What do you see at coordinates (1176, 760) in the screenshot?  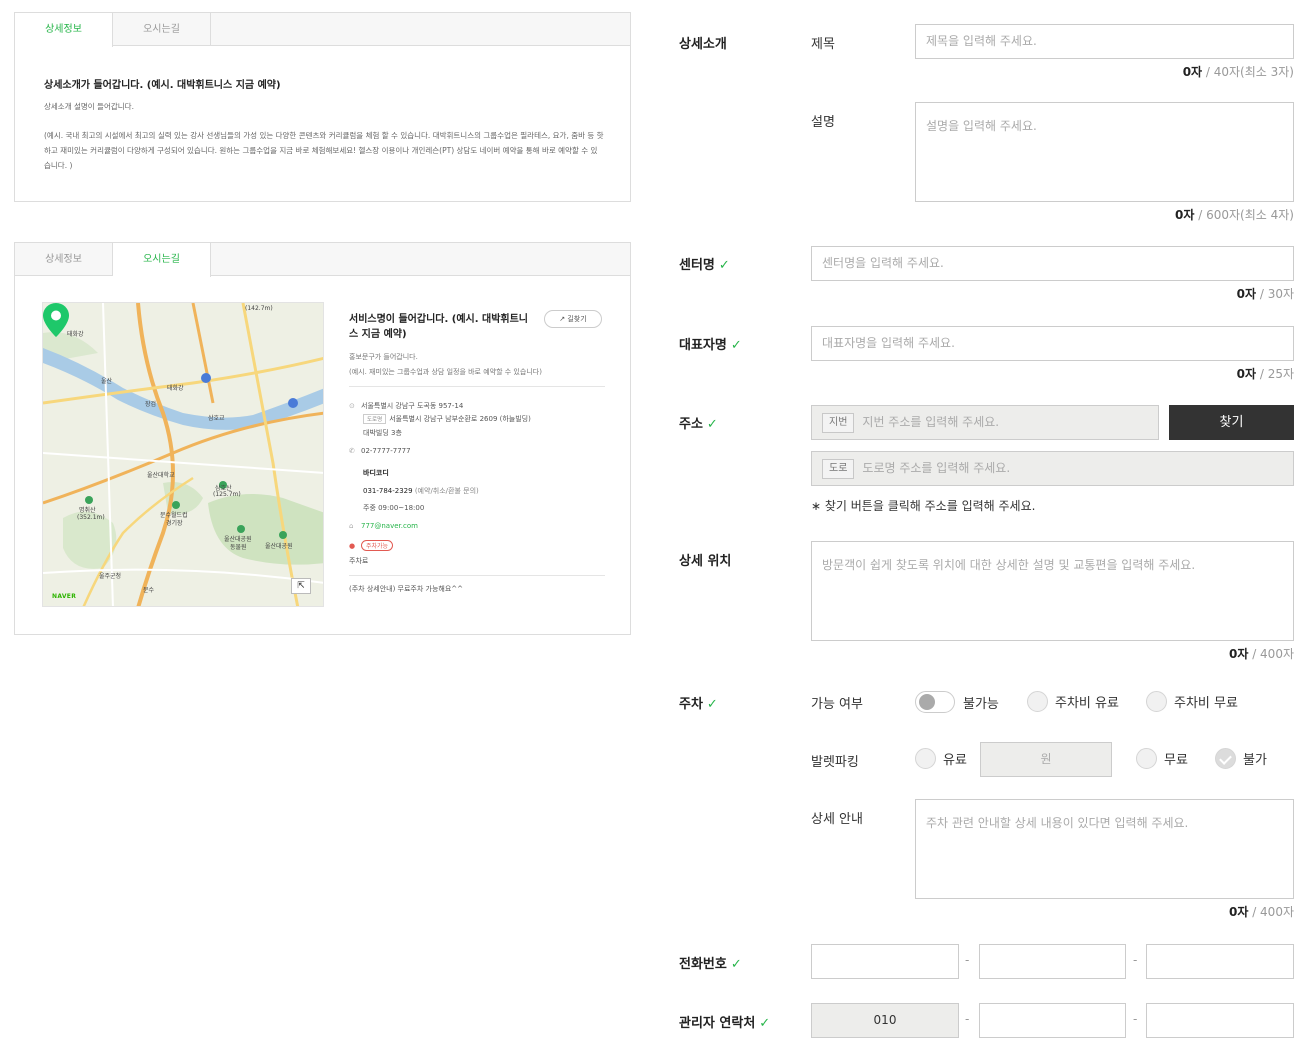 I see `radio-label: 무료` at bounding box center [1176, 760].